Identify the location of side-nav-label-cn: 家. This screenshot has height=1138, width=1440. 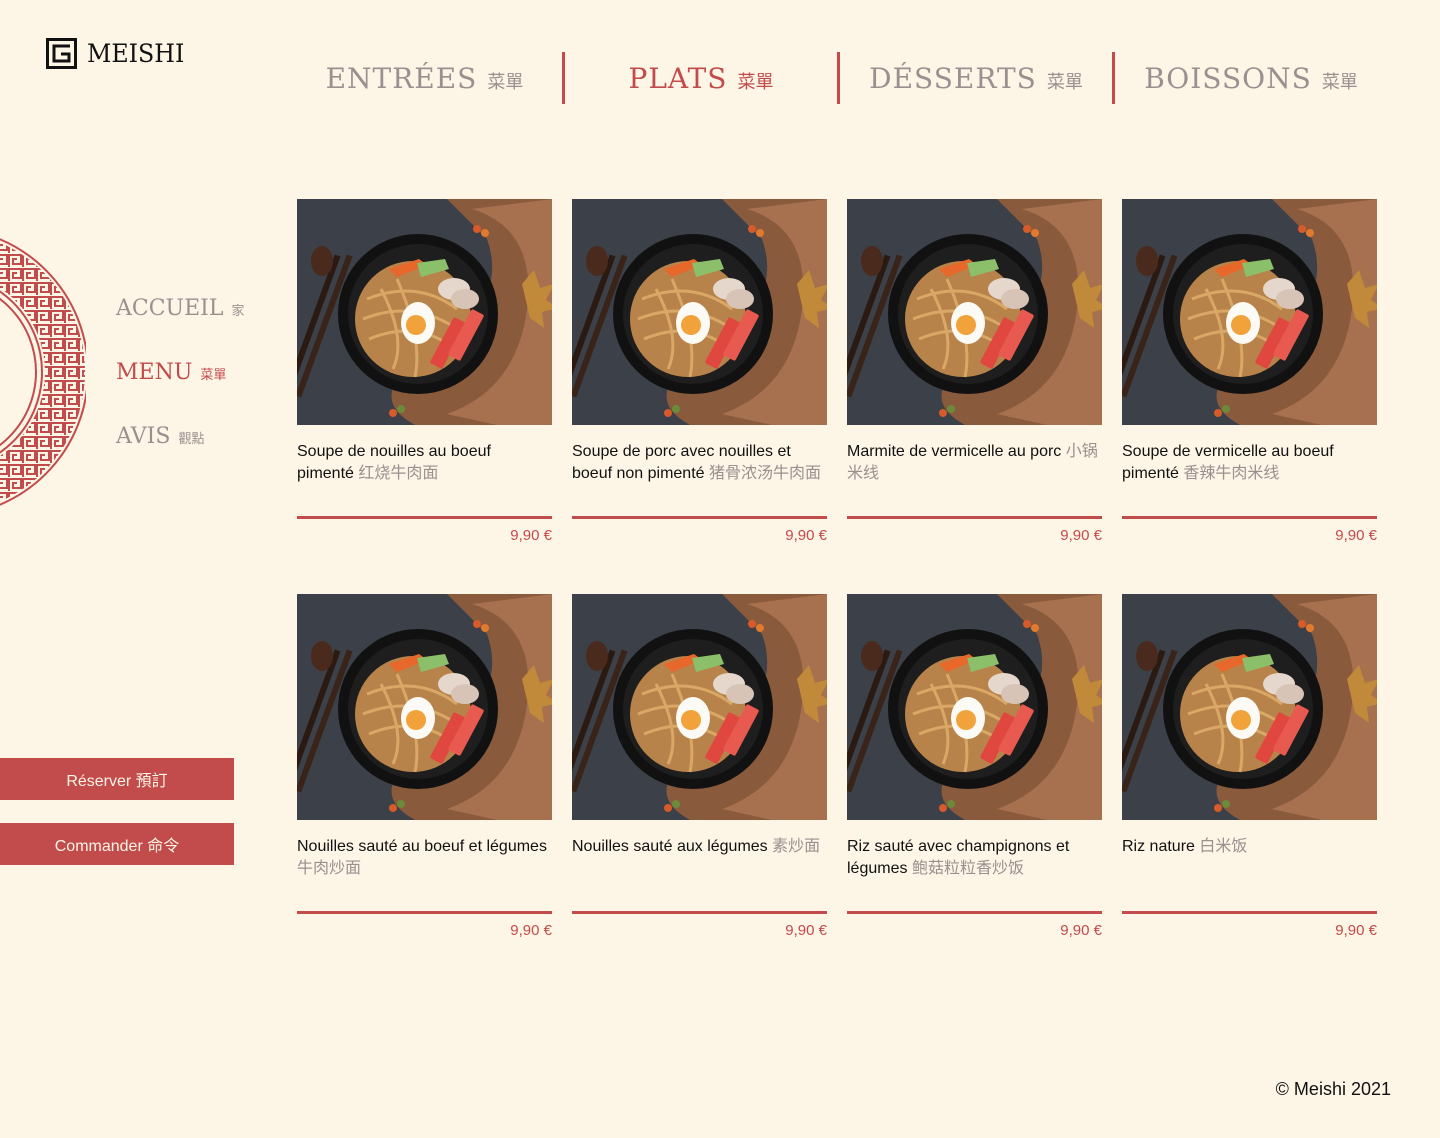
(238, 311).